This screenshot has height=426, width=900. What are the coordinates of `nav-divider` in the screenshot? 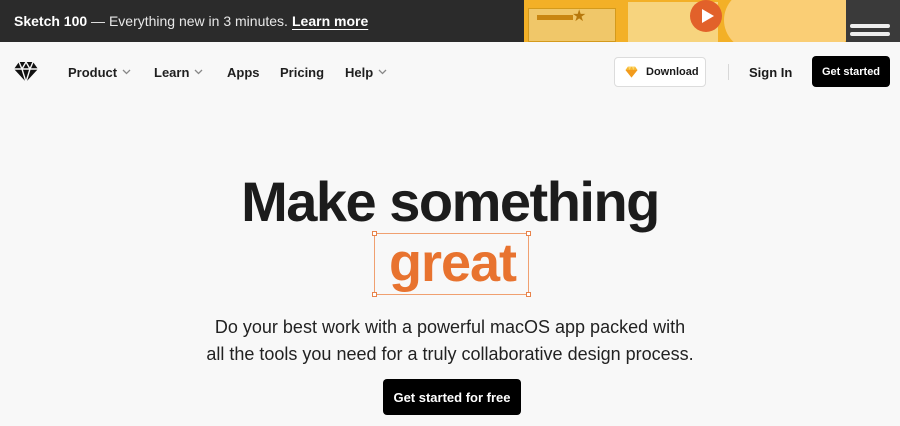 It's located at (728, 72).